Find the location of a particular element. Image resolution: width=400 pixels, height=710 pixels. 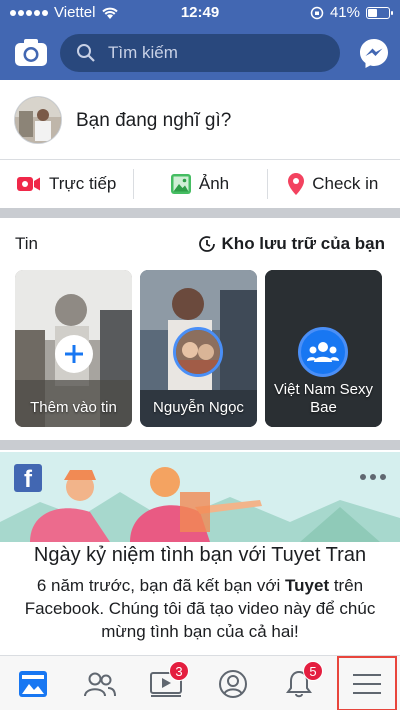

top-bar: Viettel 12:49 41% is located at coordinates (200, 40).